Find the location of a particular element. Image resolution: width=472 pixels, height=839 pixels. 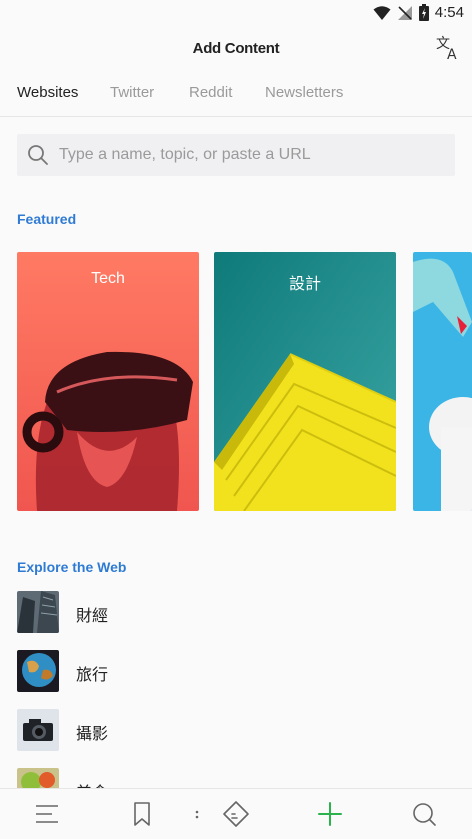

page-title: Add Content is located at coordinates (236, 48).